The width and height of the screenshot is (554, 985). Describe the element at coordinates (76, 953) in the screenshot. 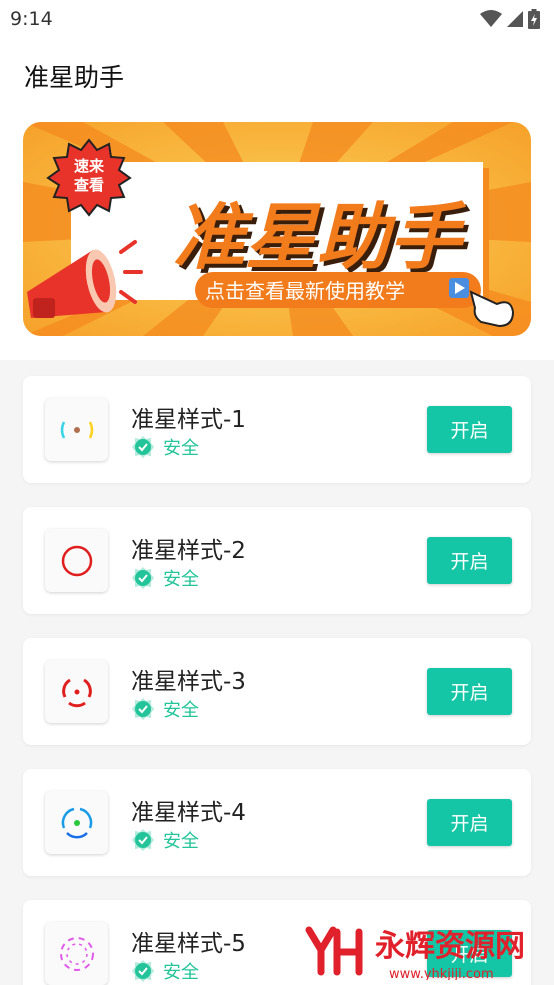

I see `crosshair-style-5-icon` at that location.